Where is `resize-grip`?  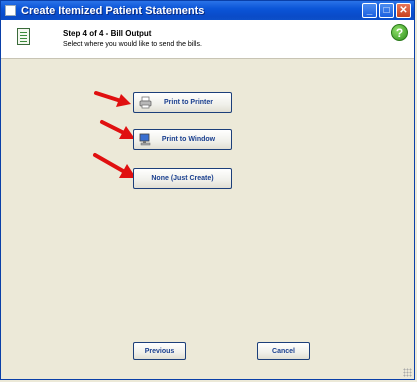
resize-grip is located at coordinates (407, 372).